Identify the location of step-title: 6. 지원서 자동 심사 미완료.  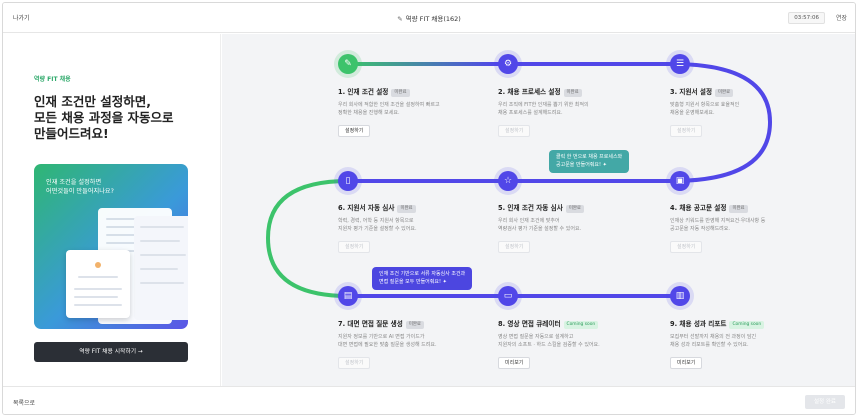
(413, 207).